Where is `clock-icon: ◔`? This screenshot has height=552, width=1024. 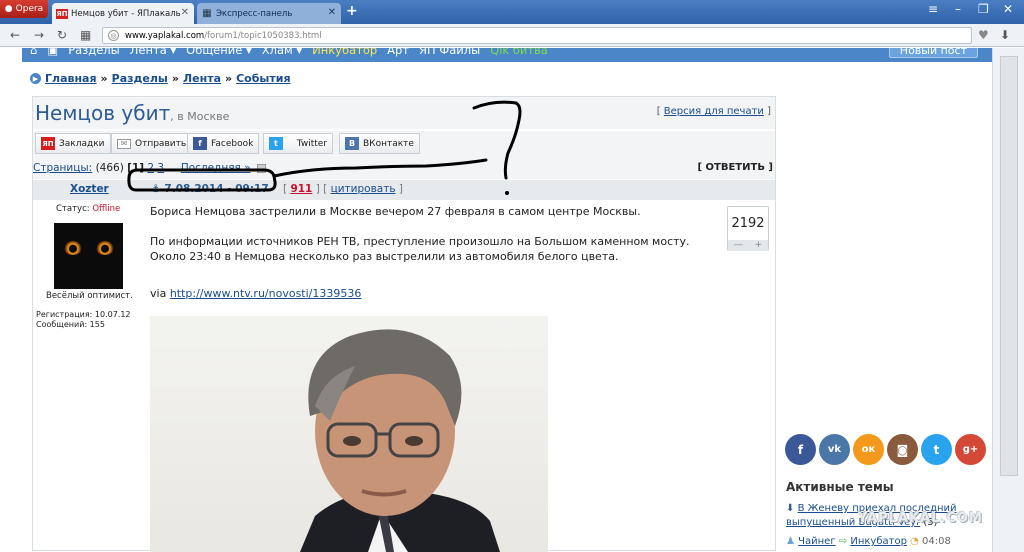 clock-icon: ◔ is located at coordinates (914, 541).